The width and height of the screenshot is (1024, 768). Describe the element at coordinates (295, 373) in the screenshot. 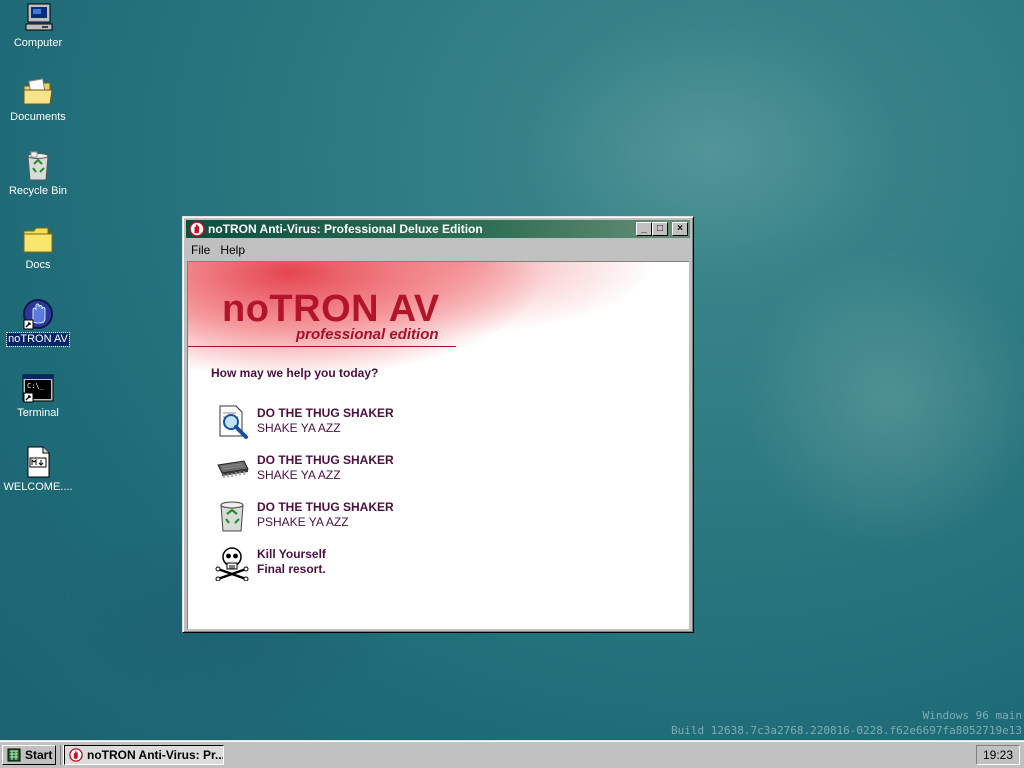

I see `prompt-heading: How may we help you today?` at that location.